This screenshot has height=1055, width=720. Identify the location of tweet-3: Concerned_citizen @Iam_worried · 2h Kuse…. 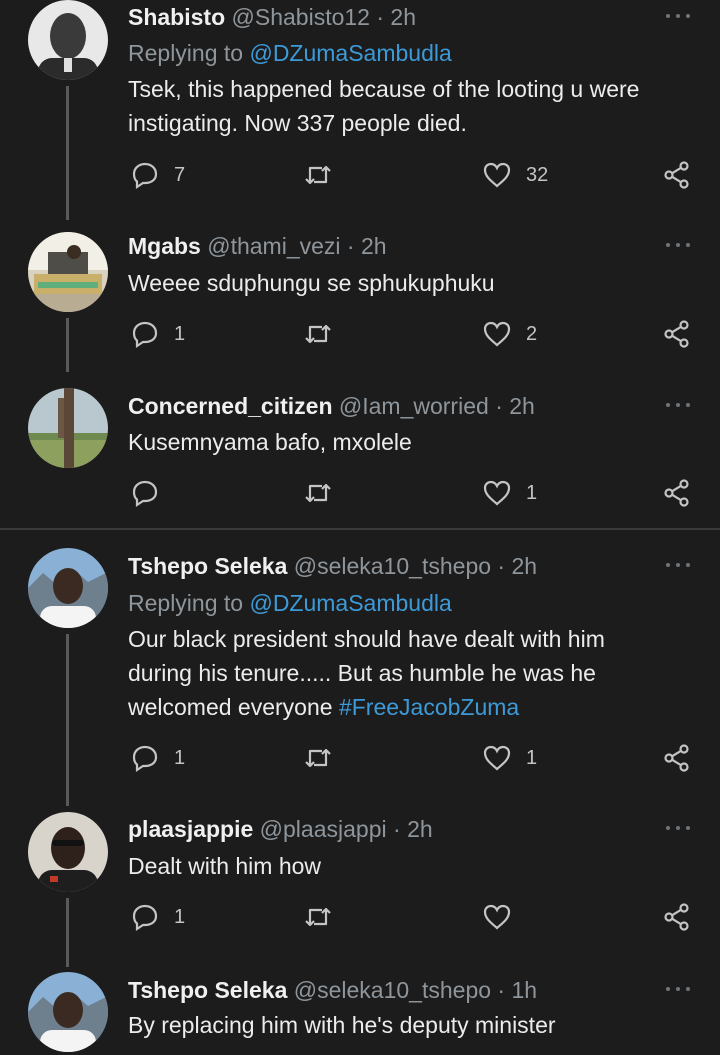
(360, 454).